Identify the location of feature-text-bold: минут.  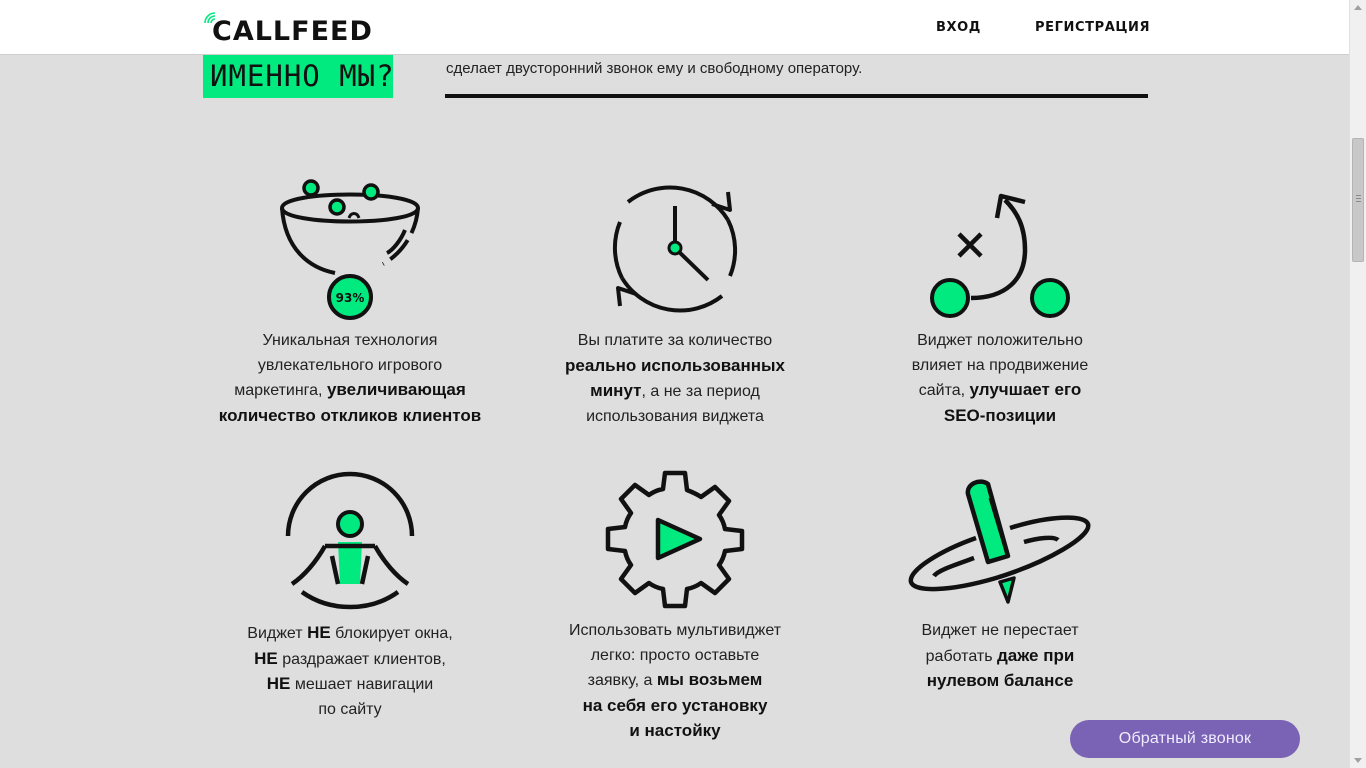
(616, 390).